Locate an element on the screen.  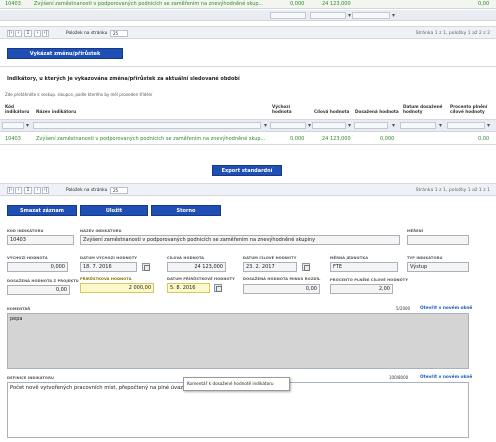
percent-field: 2,00 is located at coordinates (361, 289).